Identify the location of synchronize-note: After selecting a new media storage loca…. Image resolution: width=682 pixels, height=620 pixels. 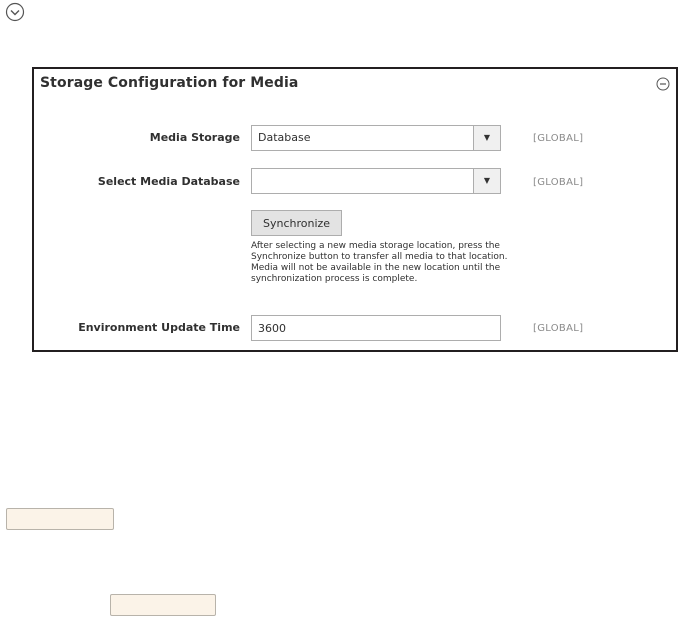
(379, 262).